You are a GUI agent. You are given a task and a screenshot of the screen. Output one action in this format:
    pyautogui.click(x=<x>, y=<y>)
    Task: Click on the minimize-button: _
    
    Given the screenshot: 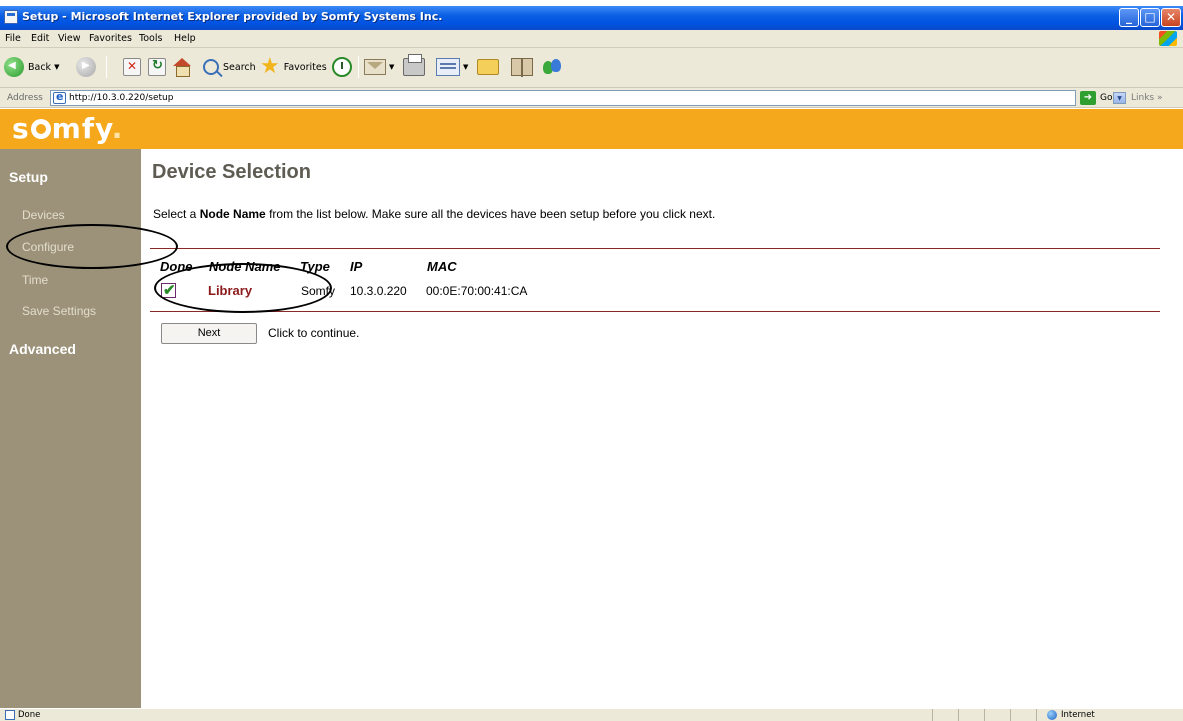 What is the action you would take?
    pyautogui.click(x=1129, y=17)
    